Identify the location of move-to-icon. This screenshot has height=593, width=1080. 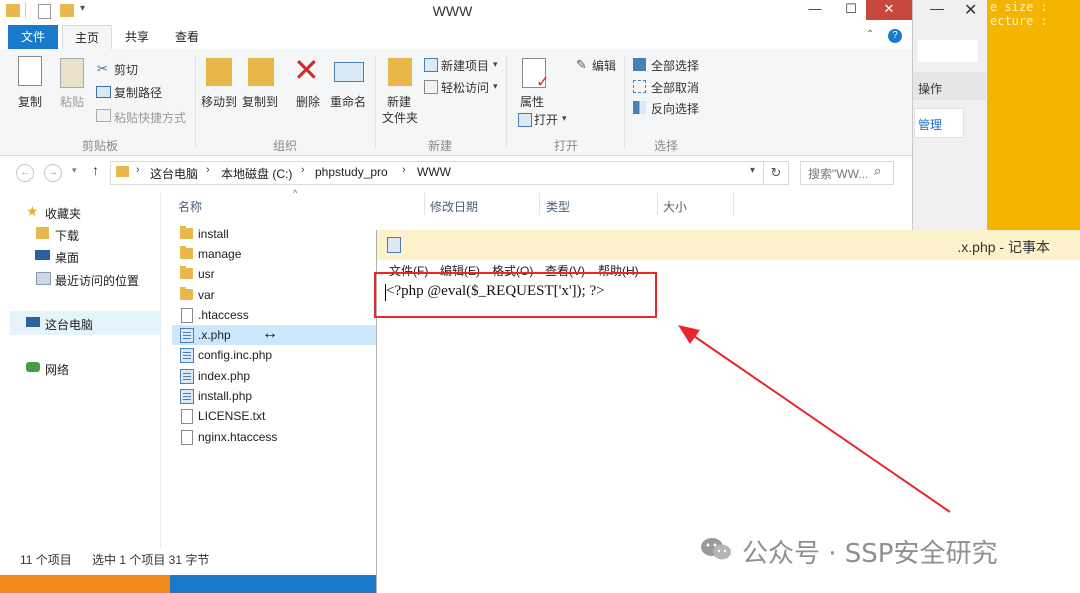
(219, 72).